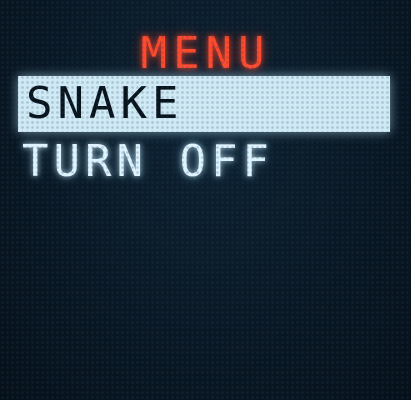  What do you see at coordinates (205, 53) in the screenshot?
I see `menu-title: MENU` at bounding box center [205, 53].